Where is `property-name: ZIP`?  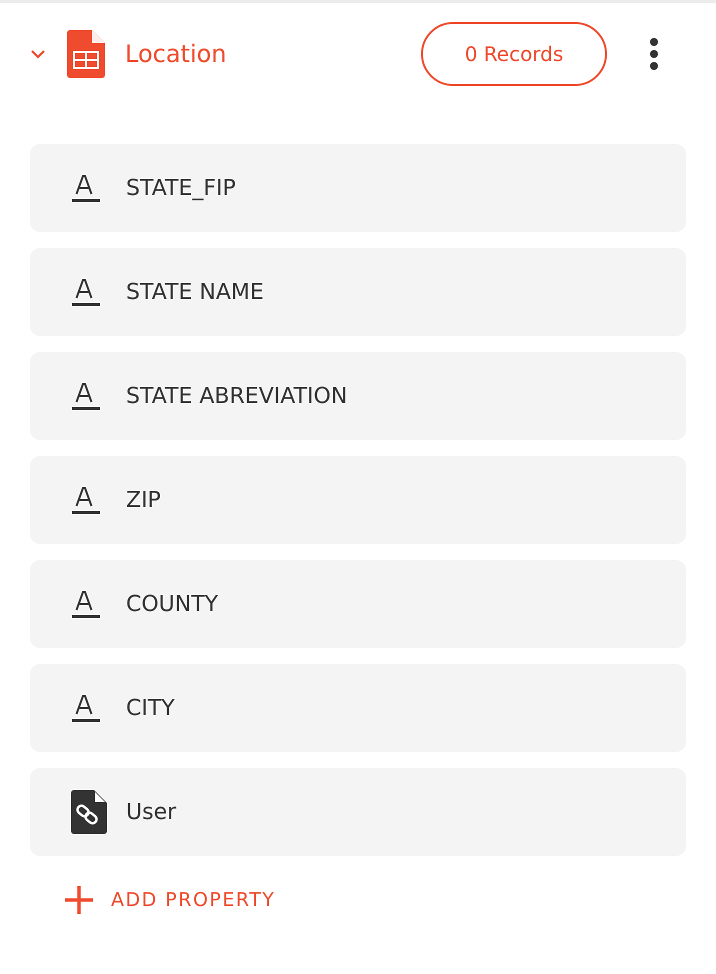 property-name: ZIP is located at coordinates (143, 500).